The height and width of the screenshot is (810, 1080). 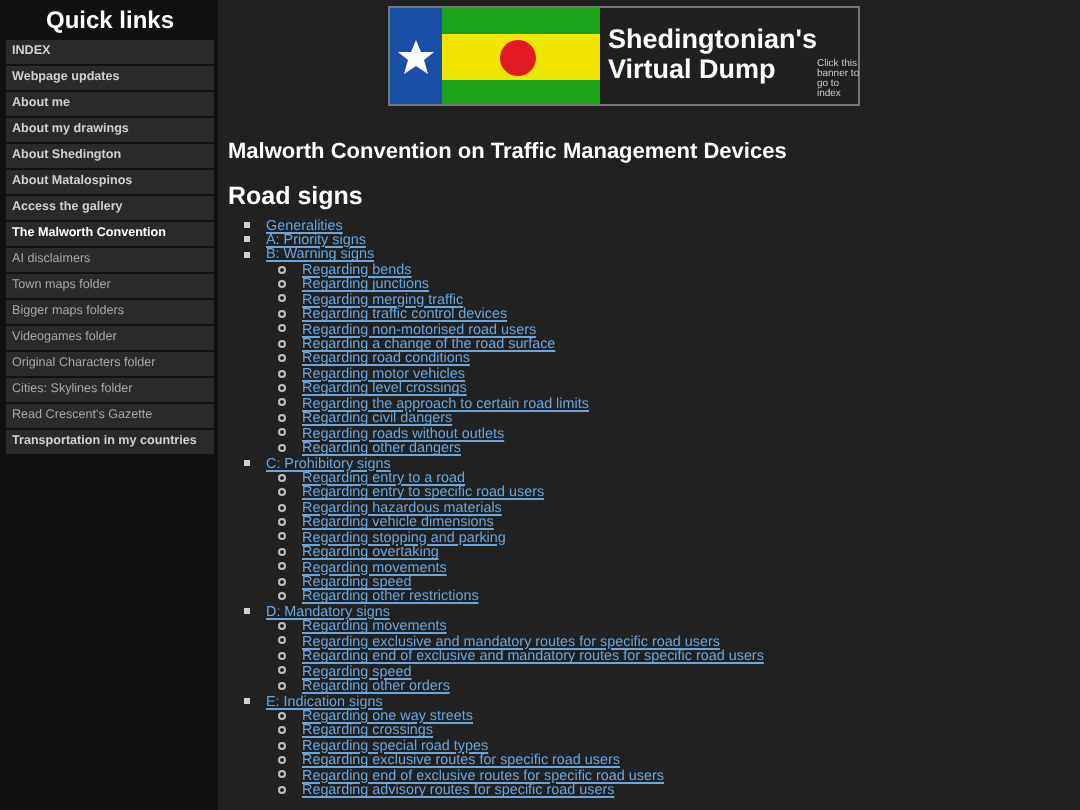 I want to click on flag-icon, so click(x=495, y=56).